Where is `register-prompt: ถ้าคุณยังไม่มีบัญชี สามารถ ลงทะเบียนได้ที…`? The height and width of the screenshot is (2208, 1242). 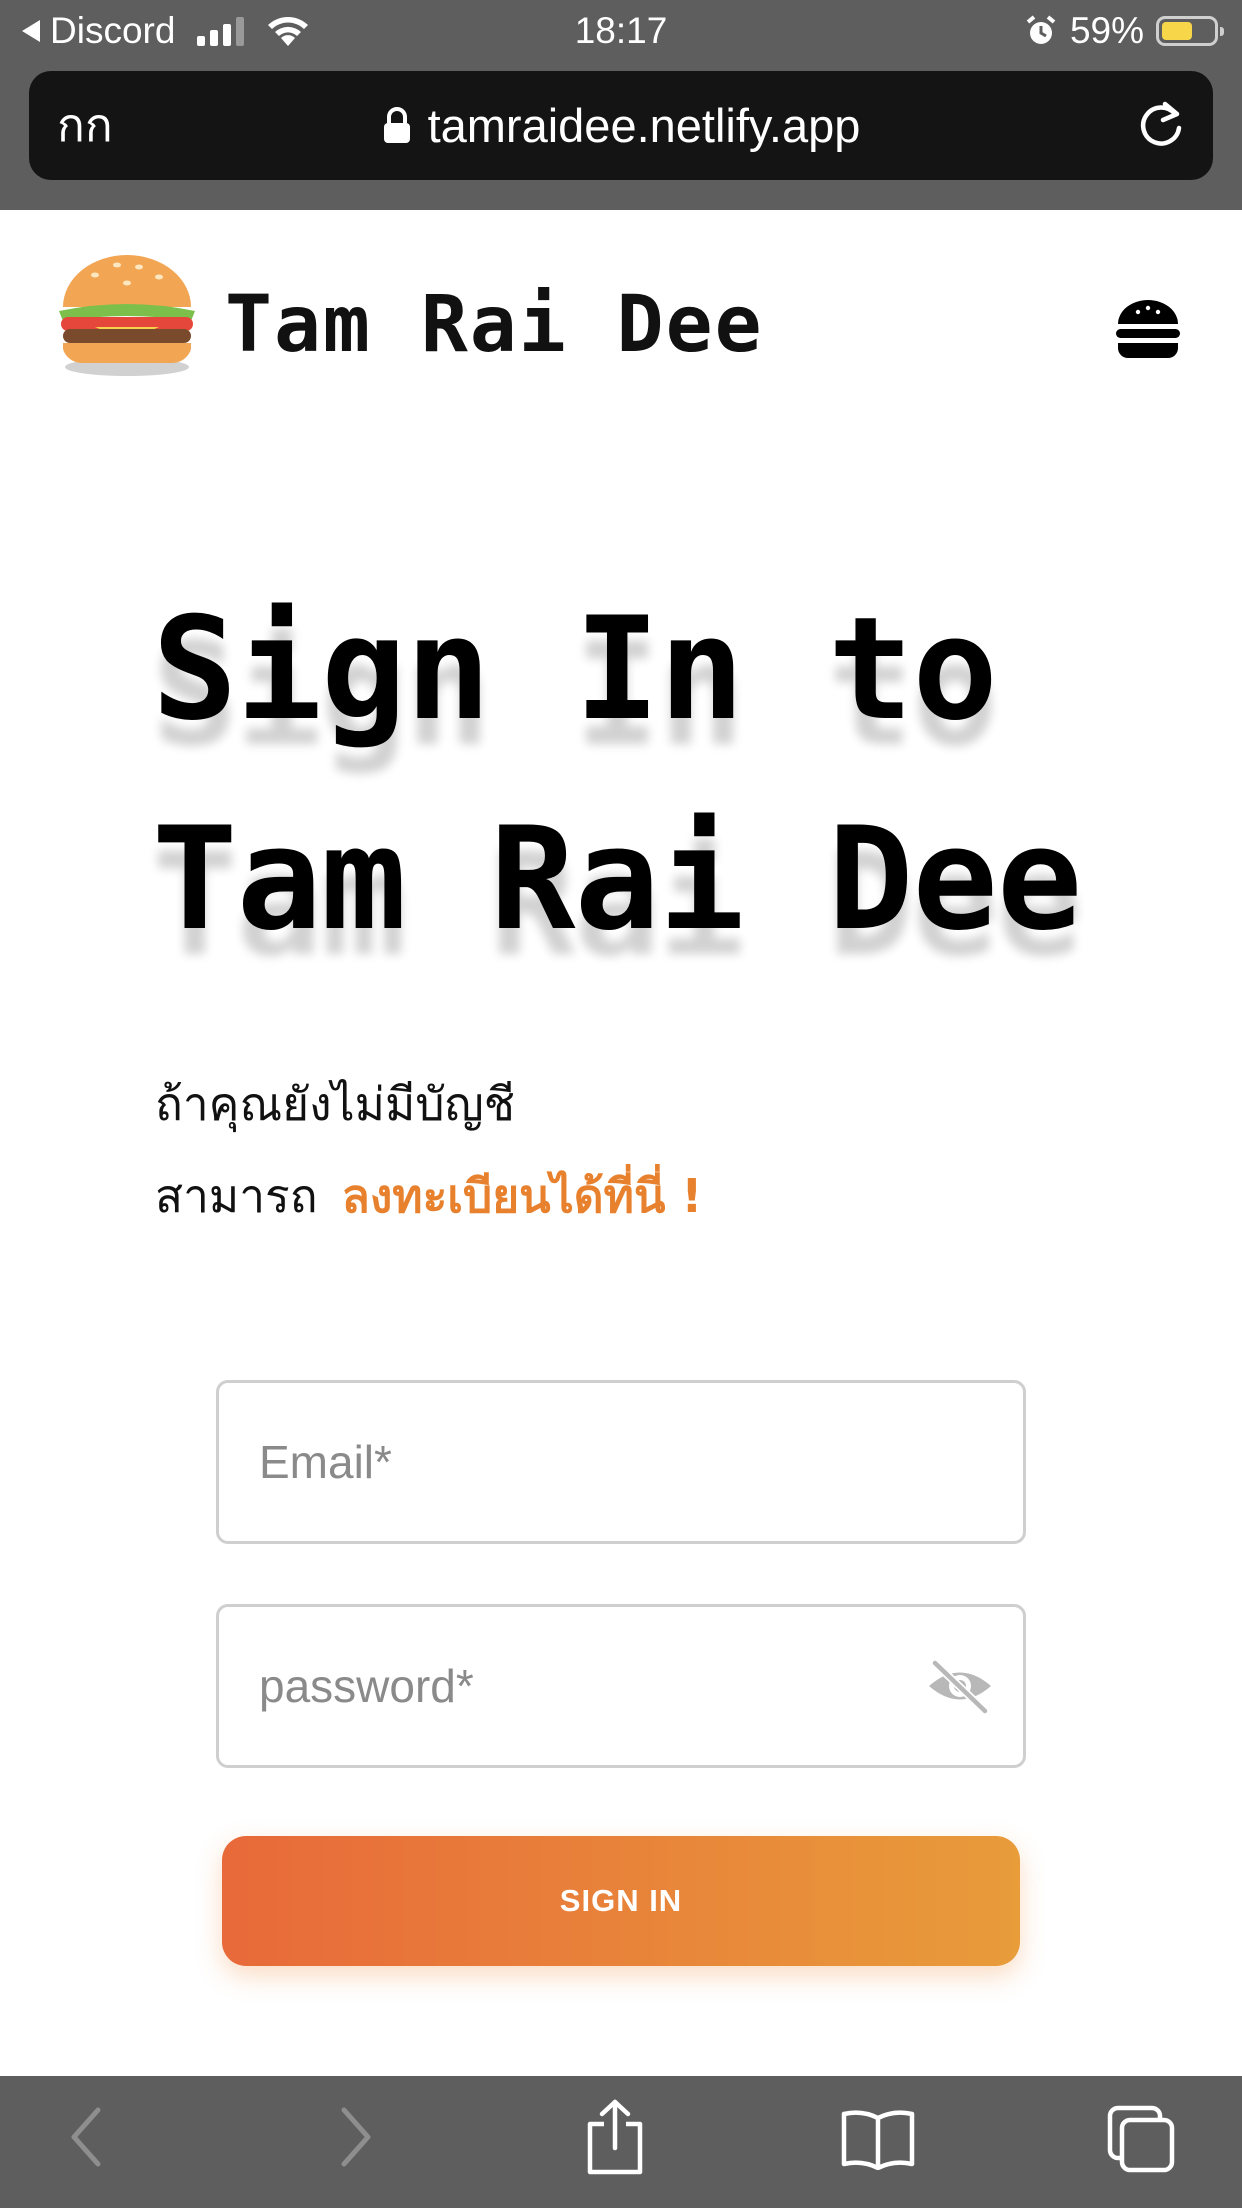 register-prompt: ถ้าคุณยังไม่มีบัญชี สามารถ ลงทะเบียนได้ที… is located at coordinates (428, 1150).